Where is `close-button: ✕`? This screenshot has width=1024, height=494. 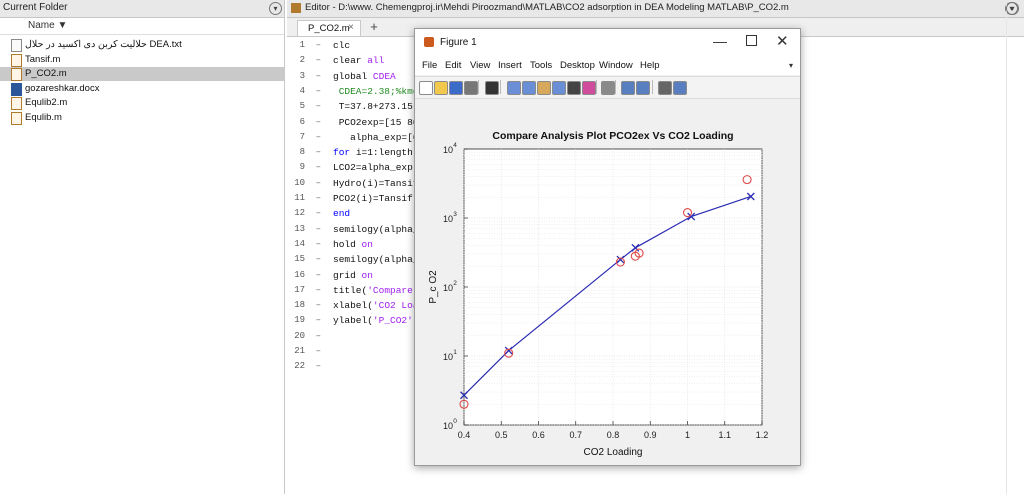
close-button: ✕ is located at coordinates (782, 41).